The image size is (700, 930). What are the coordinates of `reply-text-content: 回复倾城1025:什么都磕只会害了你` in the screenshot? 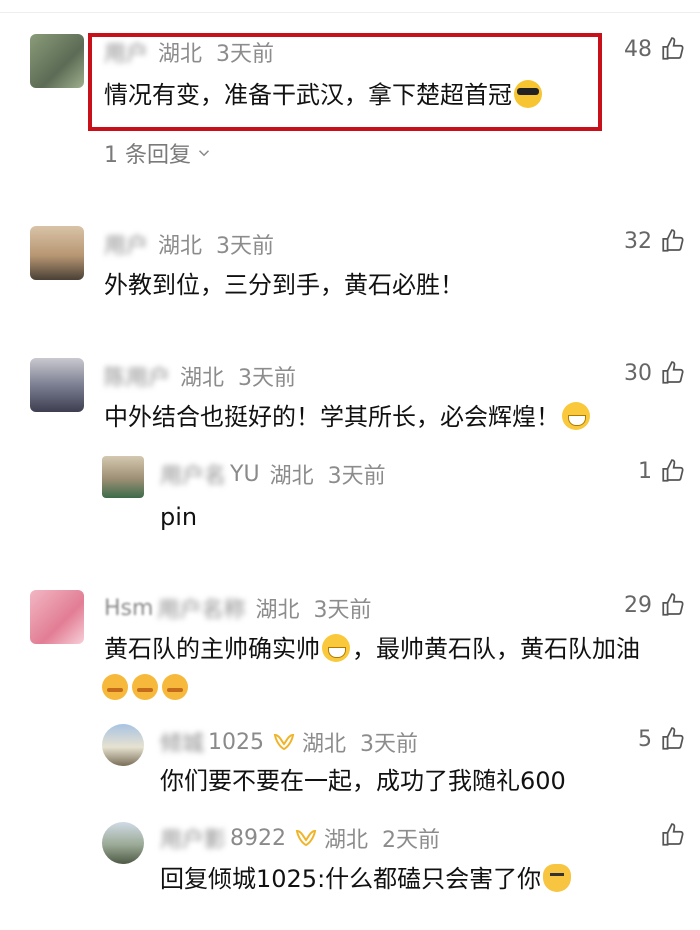 It's located at (351, 879).